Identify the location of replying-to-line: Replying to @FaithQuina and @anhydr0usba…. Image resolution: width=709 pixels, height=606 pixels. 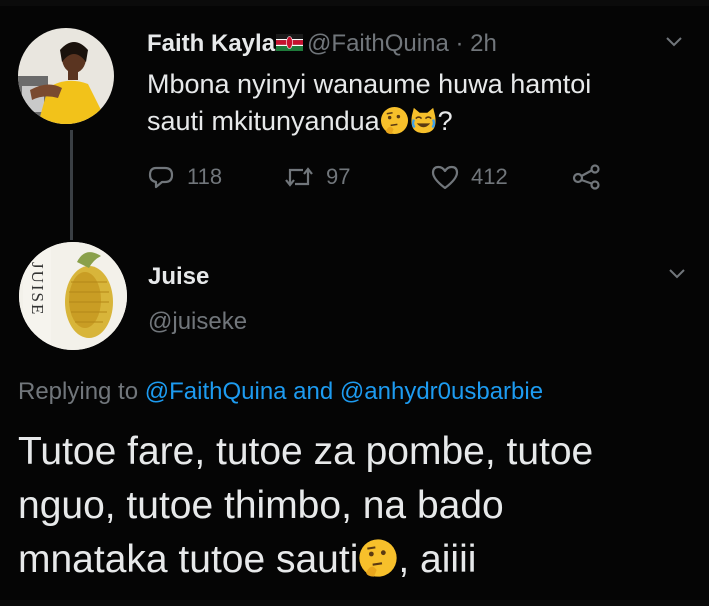
(280, 392).